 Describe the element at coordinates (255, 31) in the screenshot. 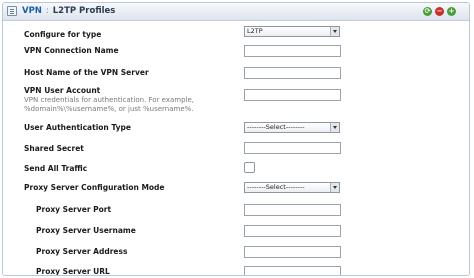

I see `configure-for-type-value: L2TP` at that location.